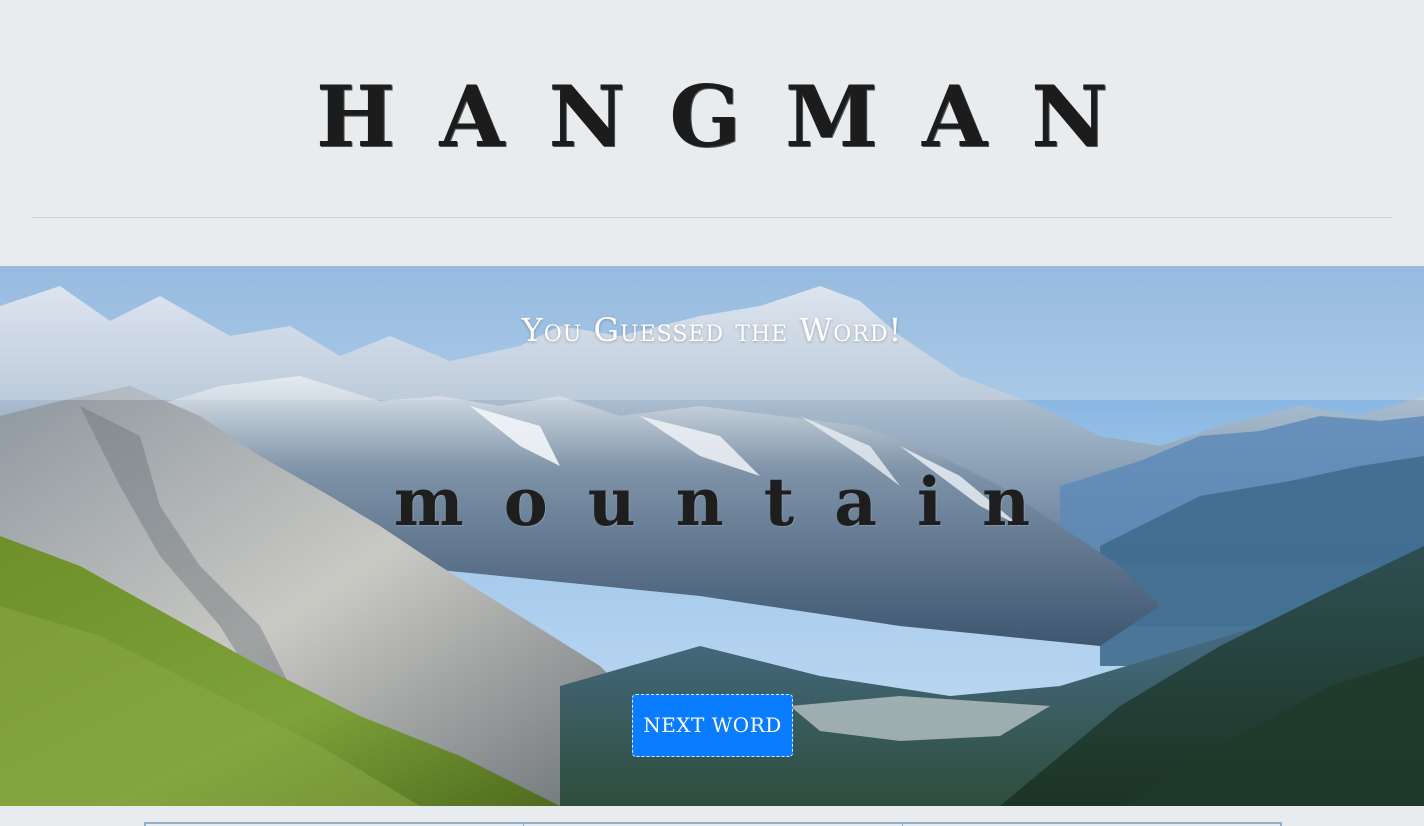 This screenshot has width=1424, height=826. What do you see at coordinates (712, 725) in the screenshot?
I see `next-word-button: NEXT WORD` at bounding box center [712, 725].